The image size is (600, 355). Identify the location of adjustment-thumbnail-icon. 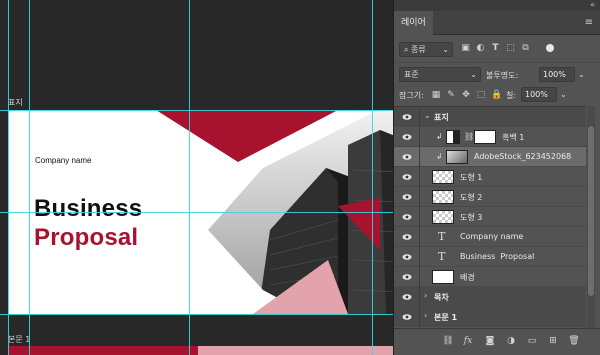
(453, 137).